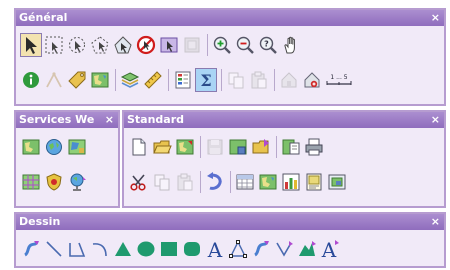  What do you see at coordinates (192, 45) in the screenshot?
I see `select-layer-icon` at bounding box center [192, 45].